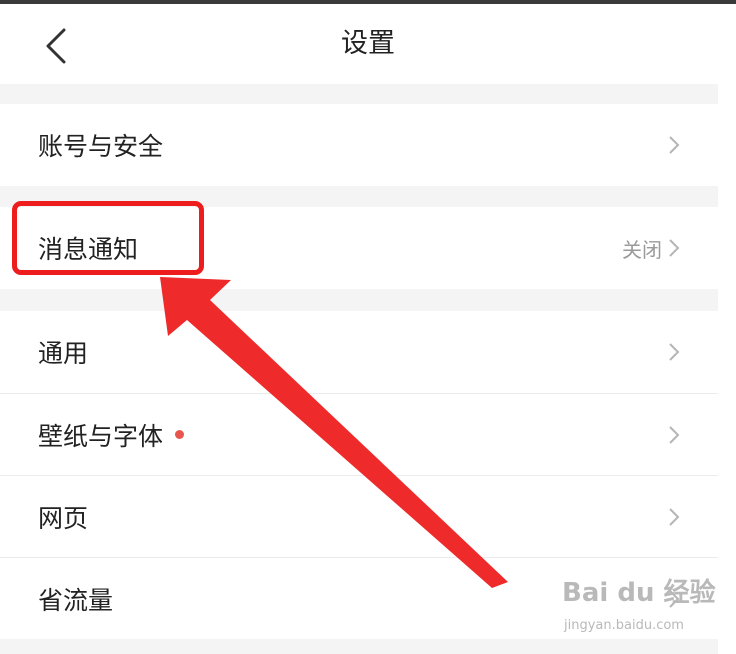 The image size is (736, 654). What do you see at coordinates (642, 249) in the screenshot?
I see `settings-item-value: 关闭` at bounding box center [642, 249].